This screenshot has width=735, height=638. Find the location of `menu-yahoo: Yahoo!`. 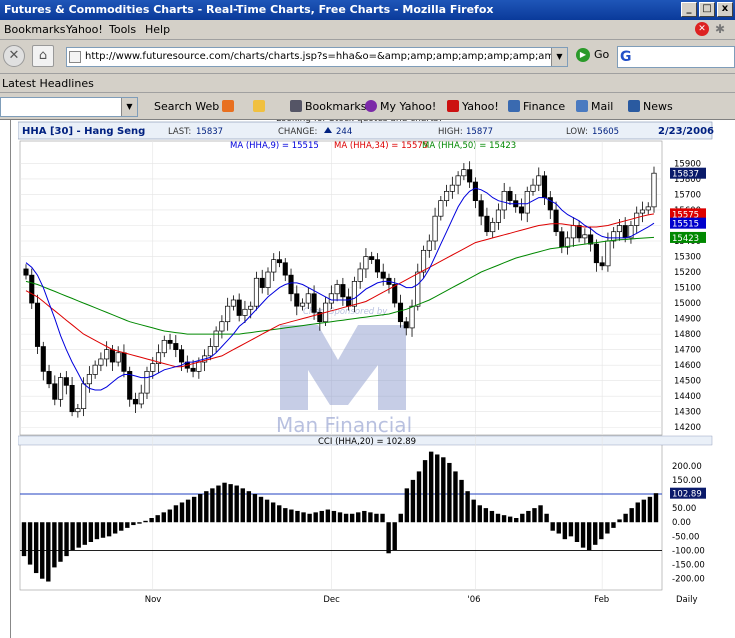

menu-yahoo: Yahoo! is located at coordinates (84, 29).